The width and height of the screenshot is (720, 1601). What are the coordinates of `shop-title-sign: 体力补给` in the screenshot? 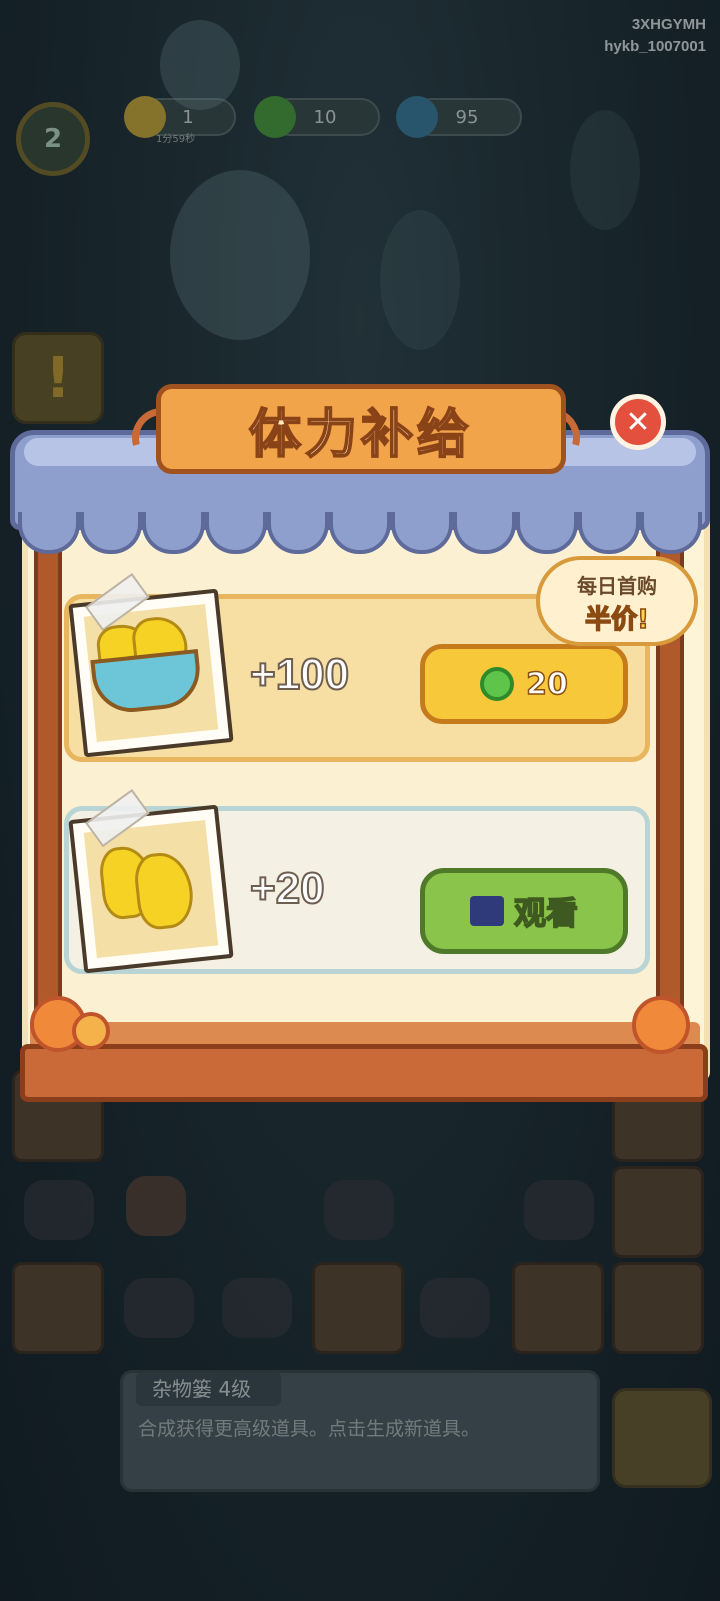 It's located at (361, 429).